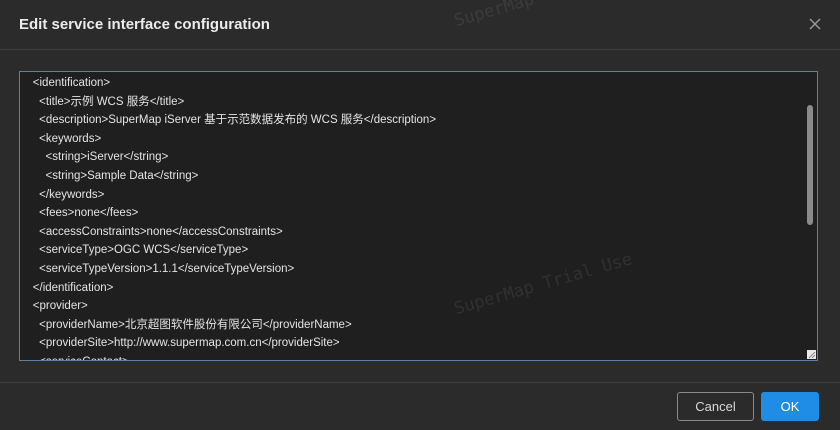 The height and width of the screenshot is (430, 840). I want to click on code-line: <serviceContact>, so click(411, 356).